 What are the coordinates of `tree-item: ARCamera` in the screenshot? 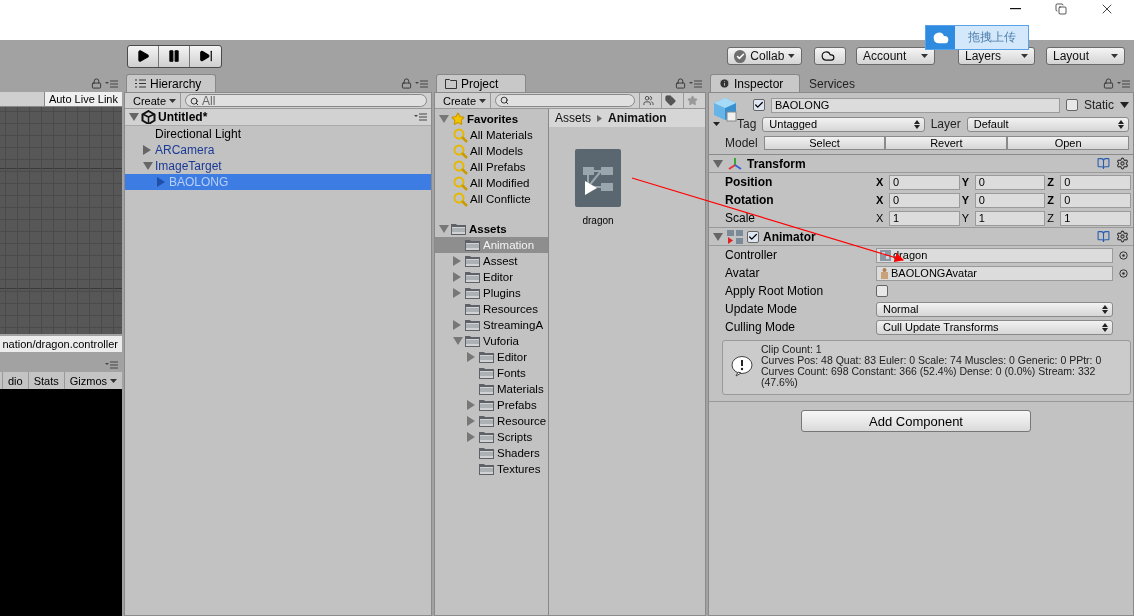 It's located at (278, 150).